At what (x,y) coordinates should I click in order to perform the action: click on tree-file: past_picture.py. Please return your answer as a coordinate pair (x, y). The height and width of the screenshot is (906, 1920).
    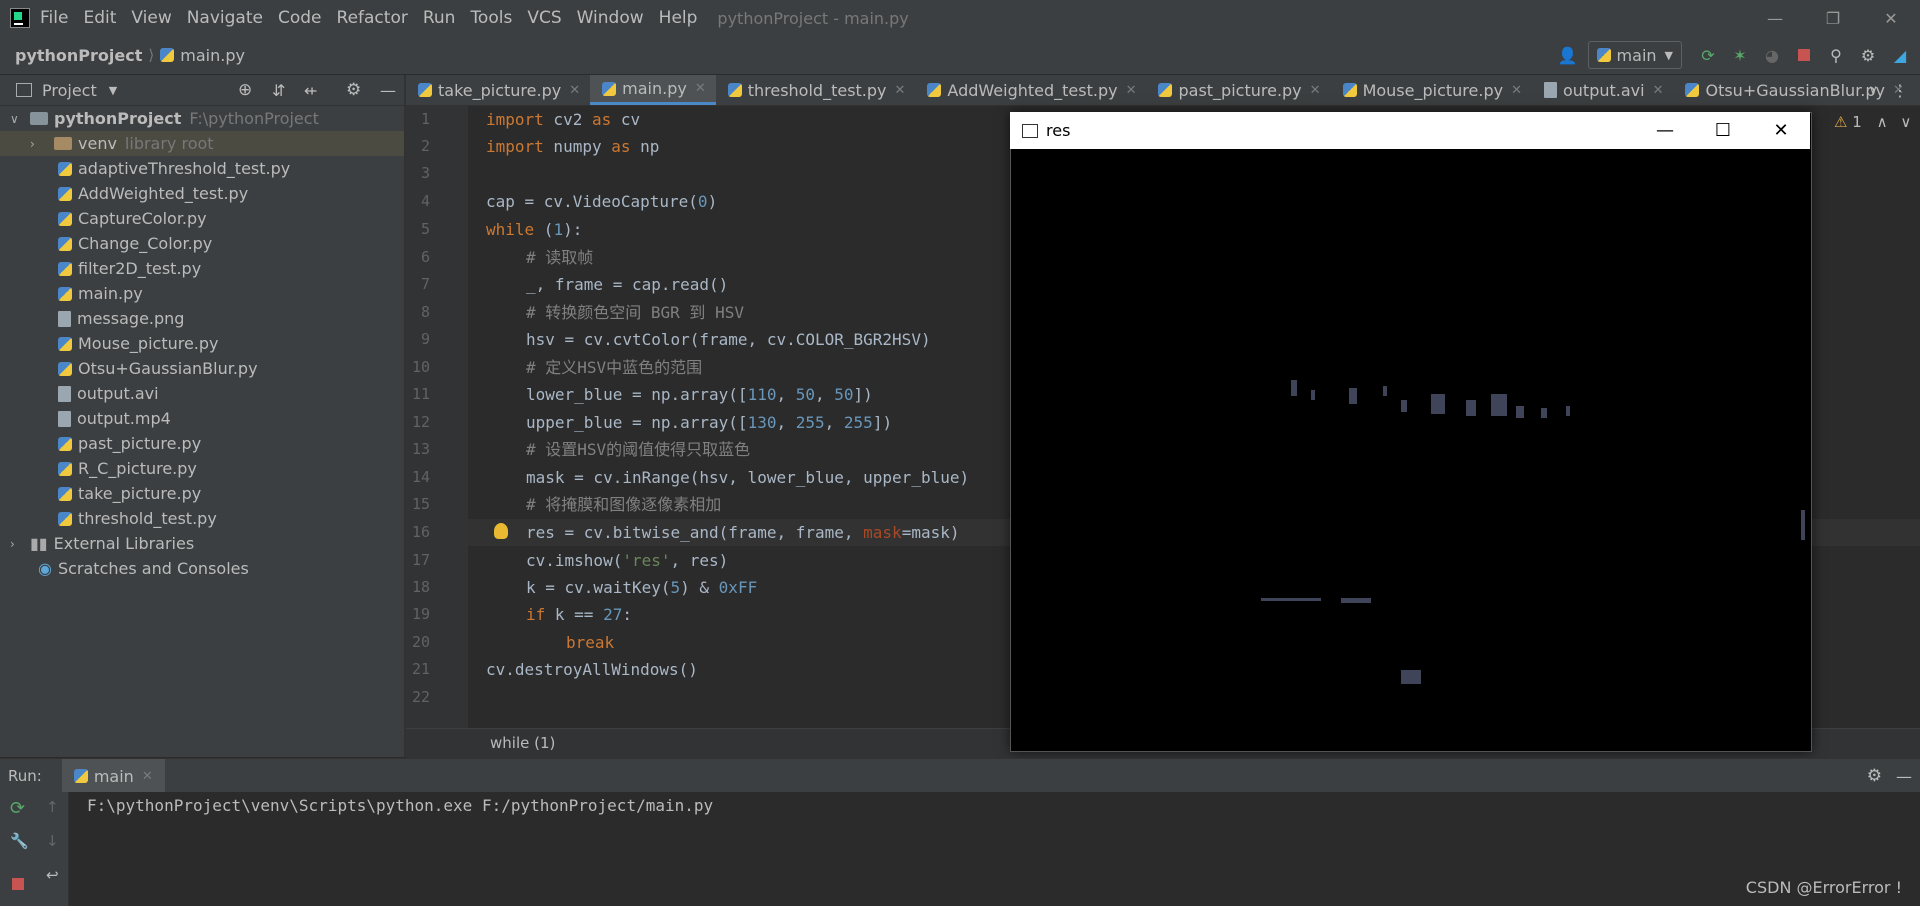
    Looking at the image, I should click on (202, 443).